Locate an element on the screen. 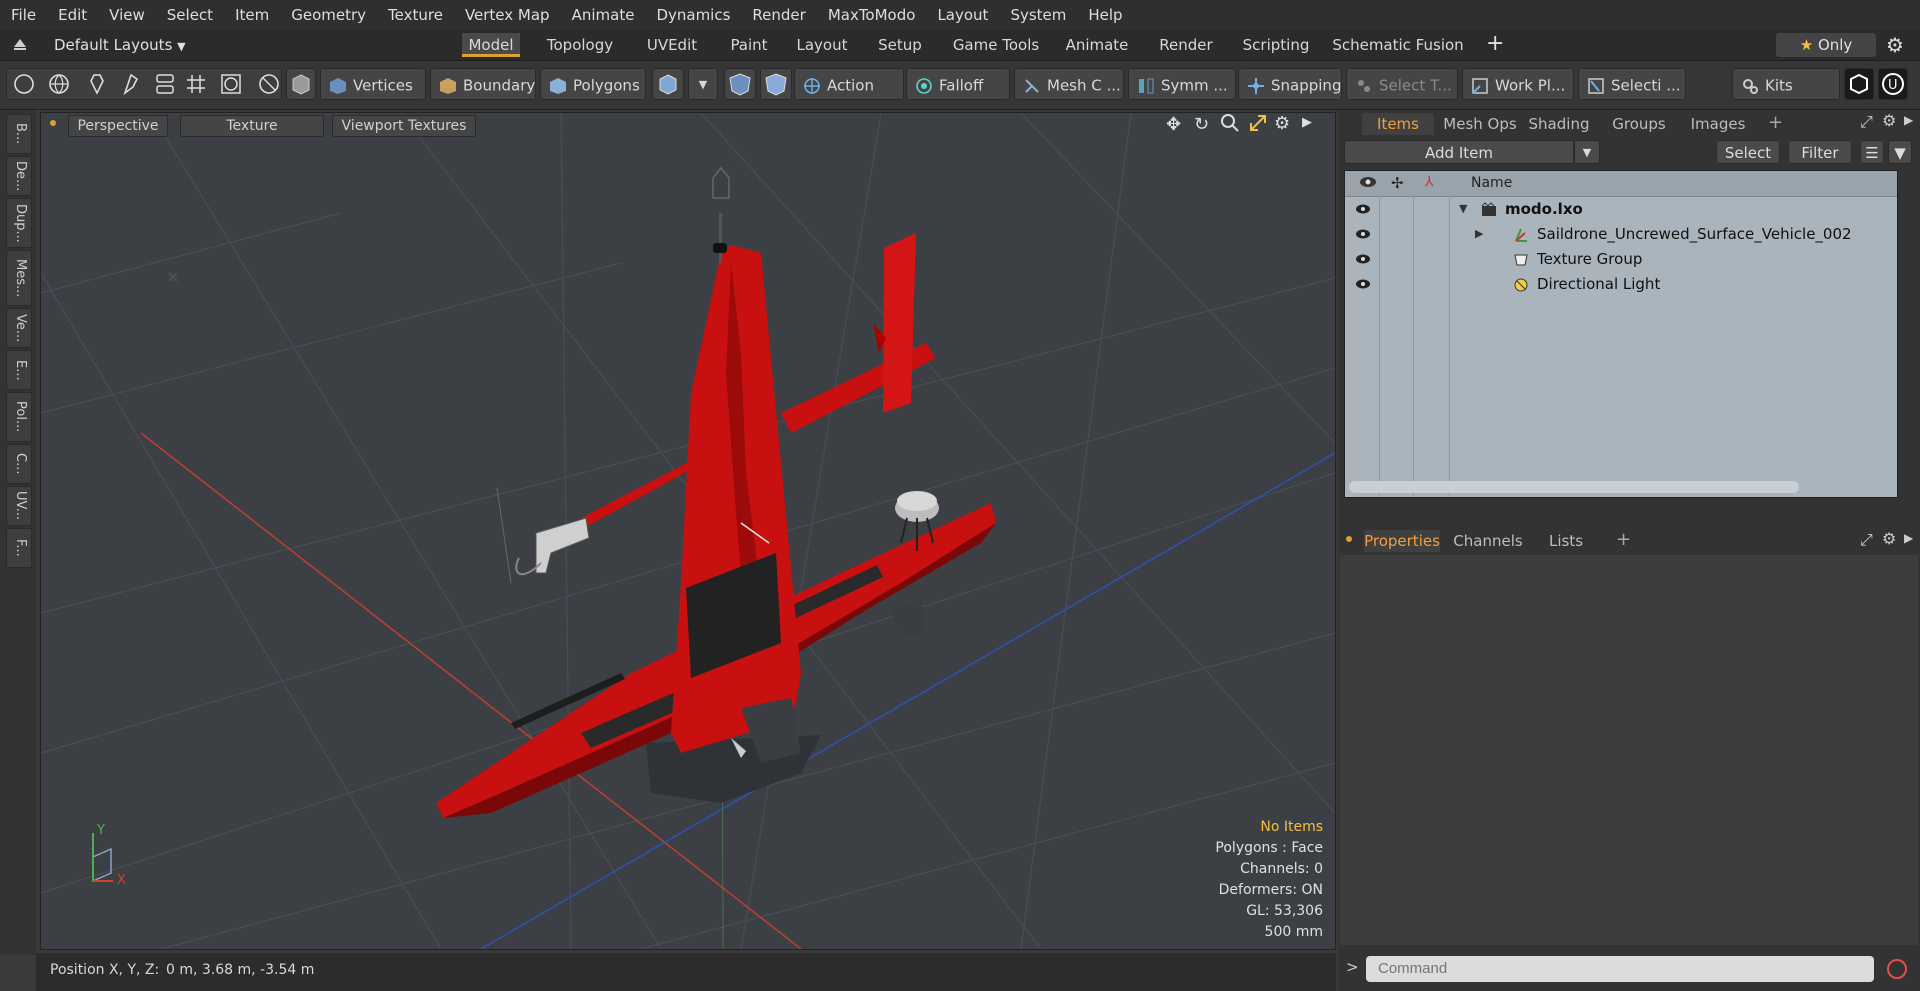  tab-game-tools: Game Tools is located at coordinates (996, 45).